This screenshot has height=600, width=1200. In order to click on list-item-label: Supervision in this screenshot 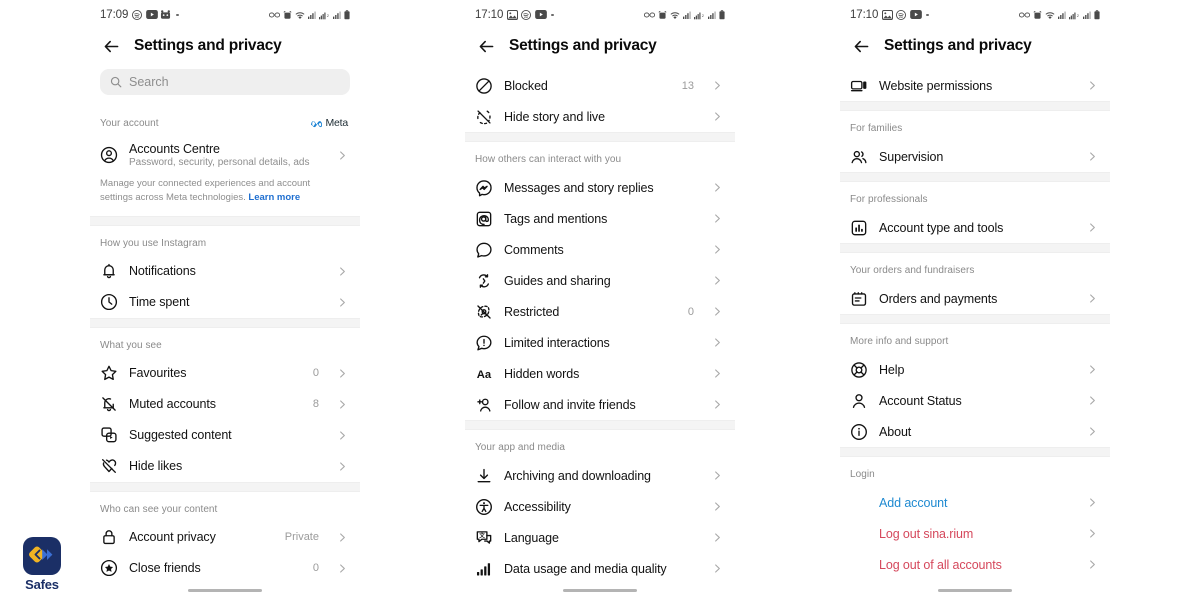, I will do `click(911, 156)`.